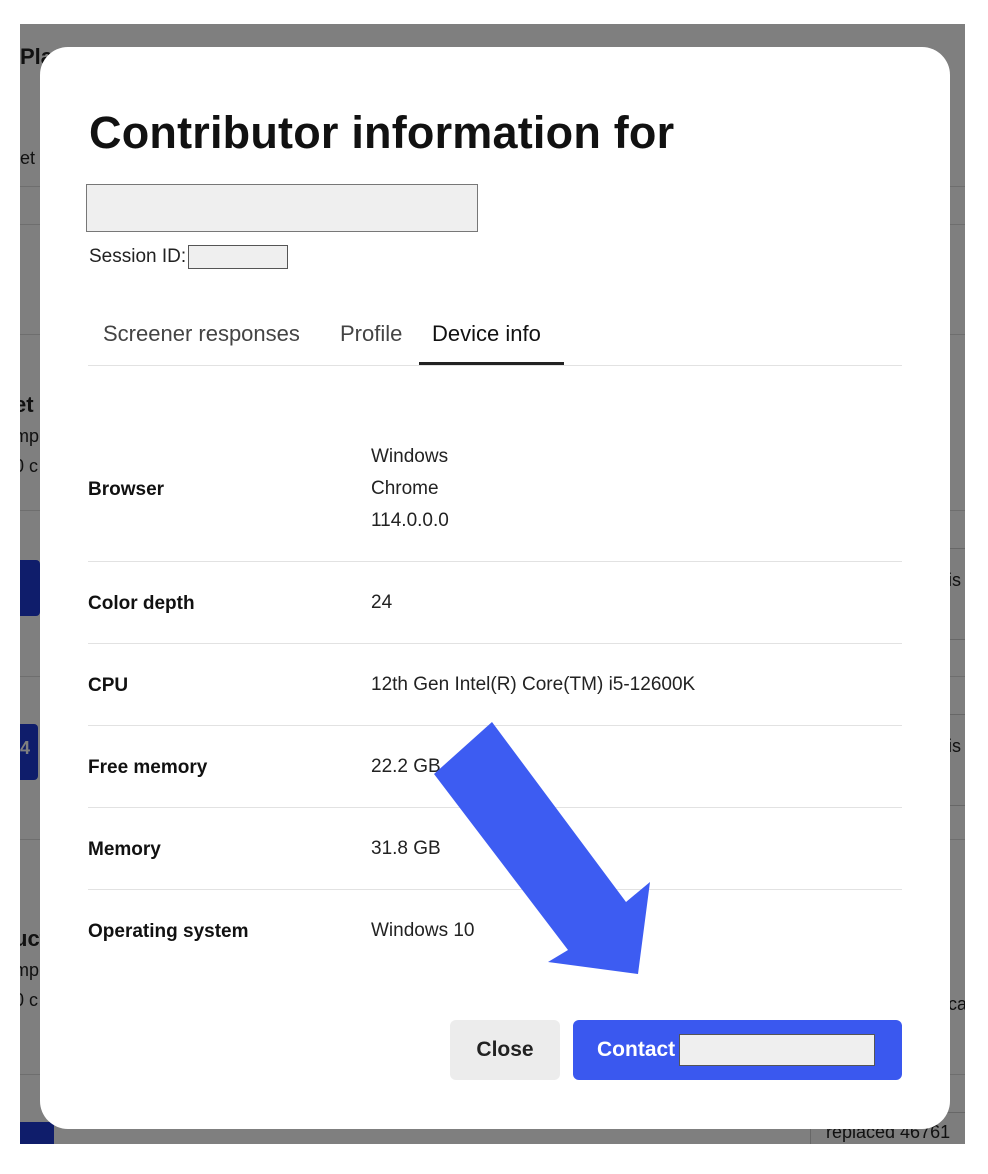  Describe the element at coordinates (495, 605) in the screenshot. I see `device-info-row-color-depth: Color depth 24` at that location.